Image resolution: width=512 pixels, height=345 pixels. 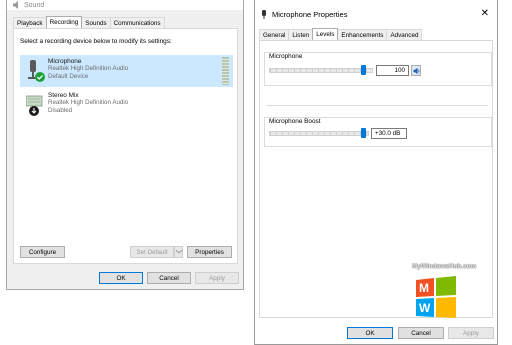 I want to click on check-icon, so click(x=40, y=78).